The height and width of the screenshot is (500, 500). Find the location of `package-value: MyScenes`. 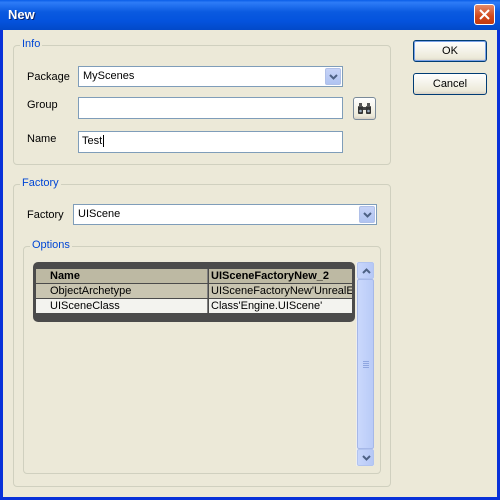

package-value: MyScenes is located at coordinates (109, 76).